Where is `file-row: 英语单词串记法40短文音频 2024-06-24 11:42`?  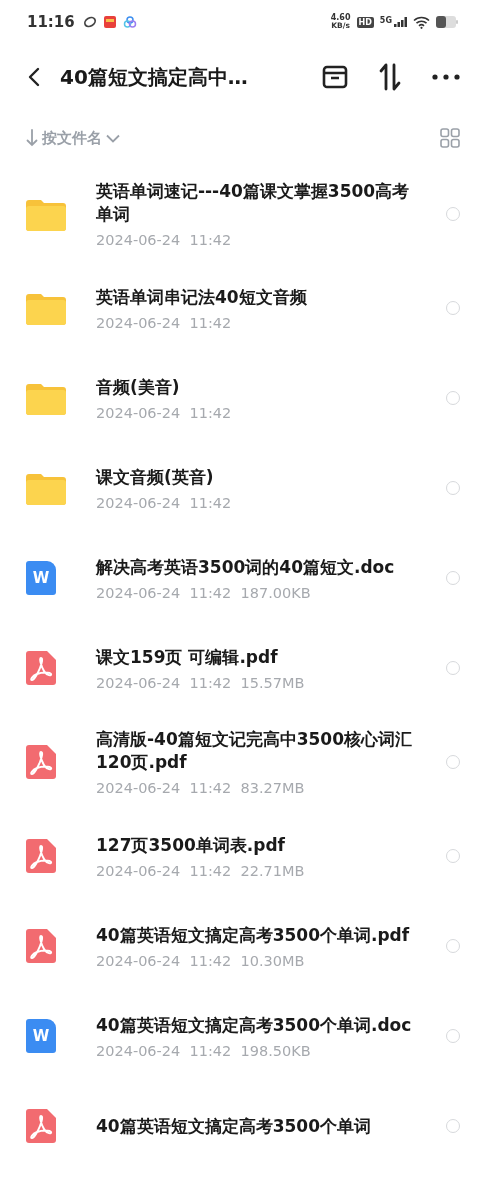
file-row: 英语单词串记法40短文音频 2024-06-24 11:42 is located at coordinates (243, 309).